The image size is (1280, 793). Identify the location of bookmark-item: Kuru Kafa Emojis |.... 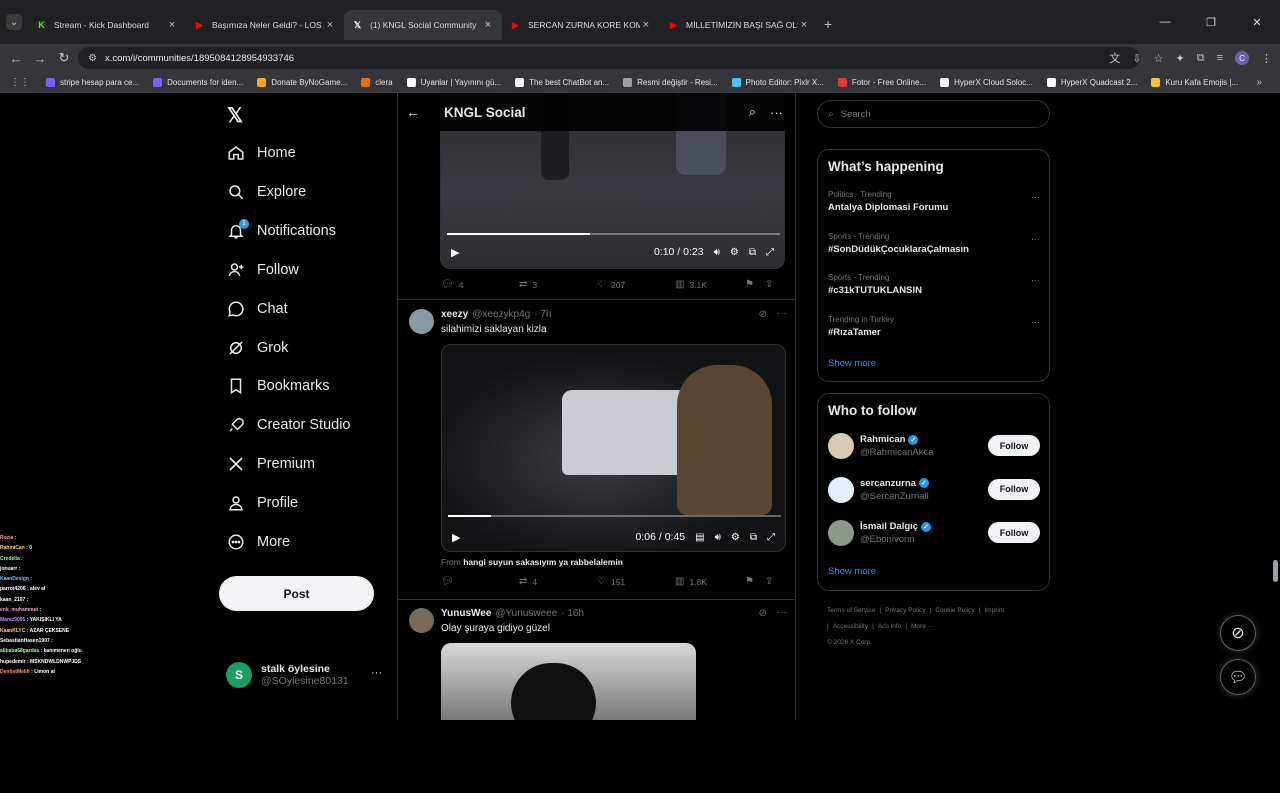
(1194, 82).